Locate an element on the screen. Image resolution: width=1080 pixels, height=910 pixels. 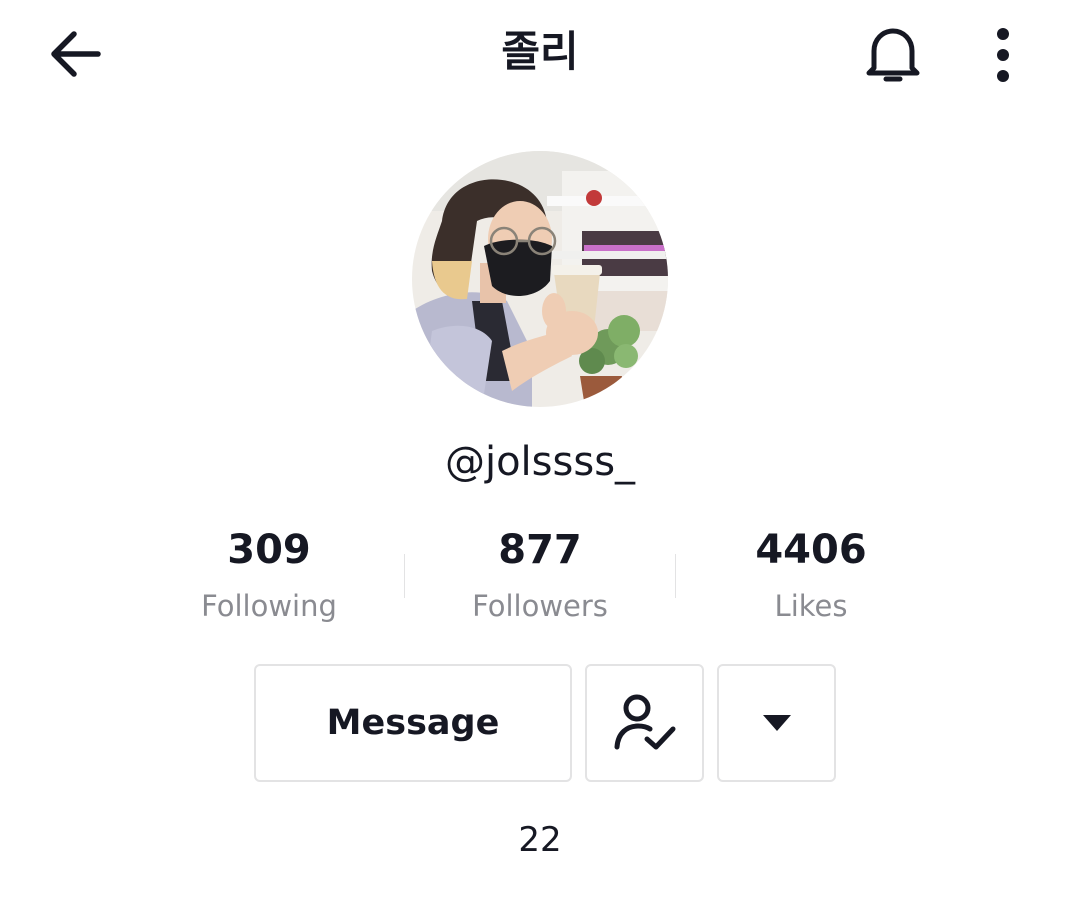
notification-bell-button is located at coordinates (893, 55).